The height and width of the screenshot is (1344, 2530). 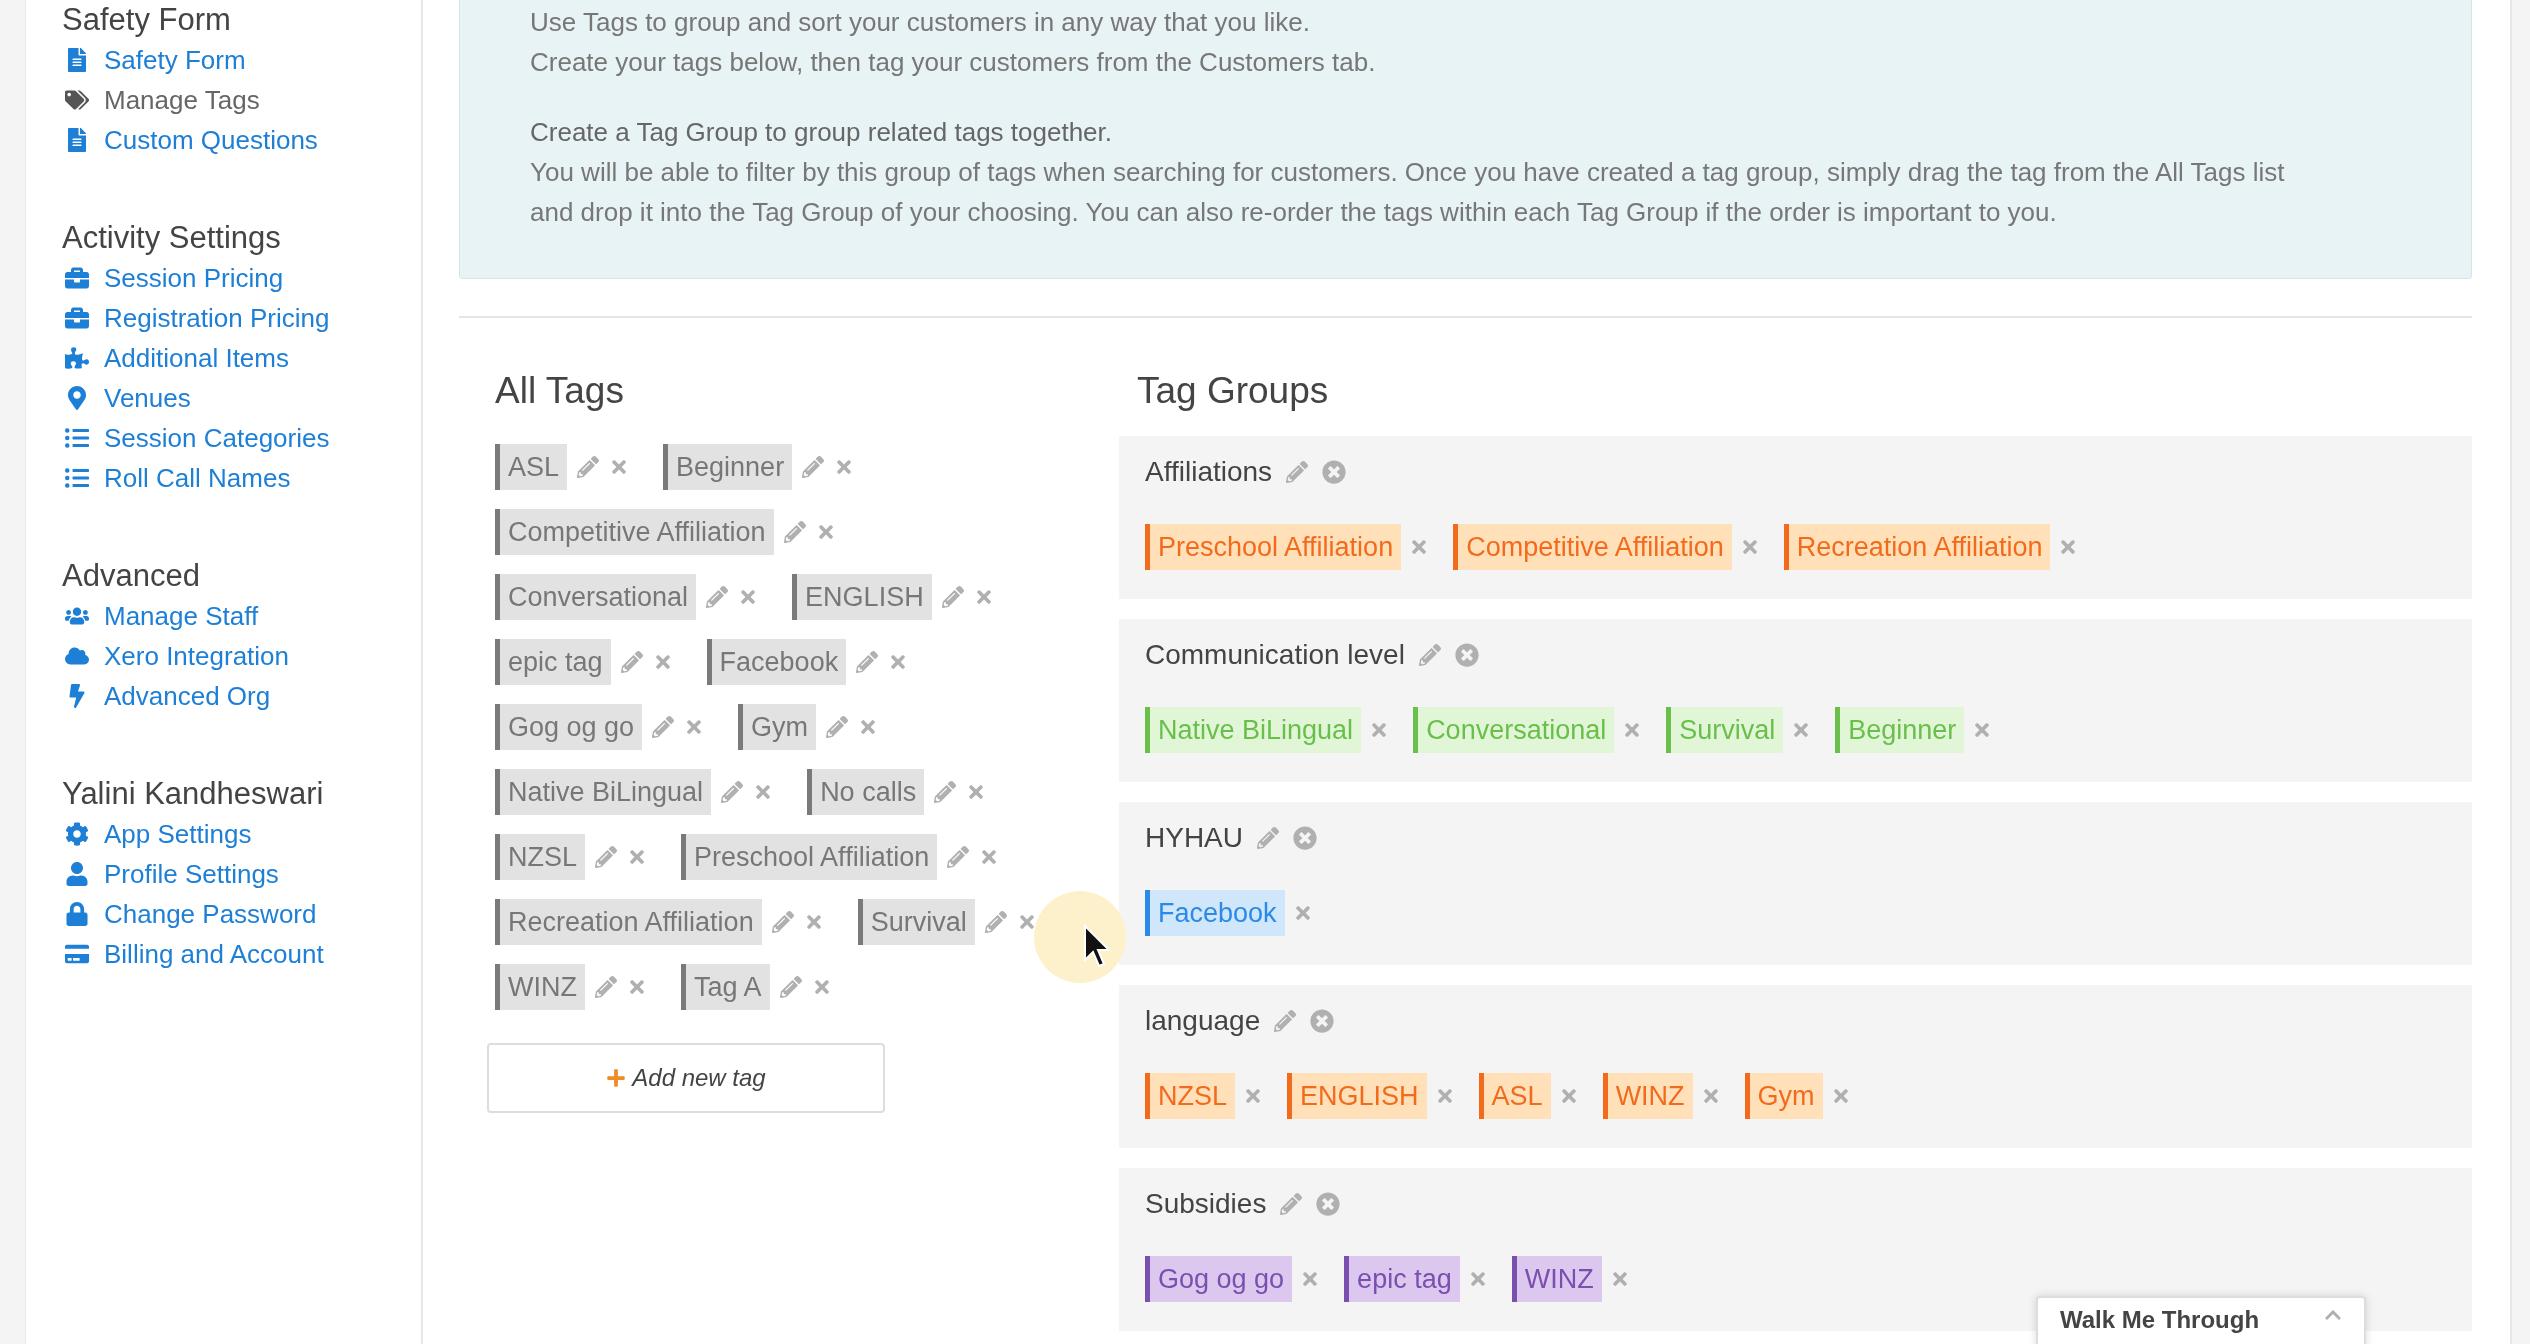 What do you see at coordinates (172, 238) in the screenshot?
I see `sidebar-heading: Activity Settings` at bounding box center [172, 238].